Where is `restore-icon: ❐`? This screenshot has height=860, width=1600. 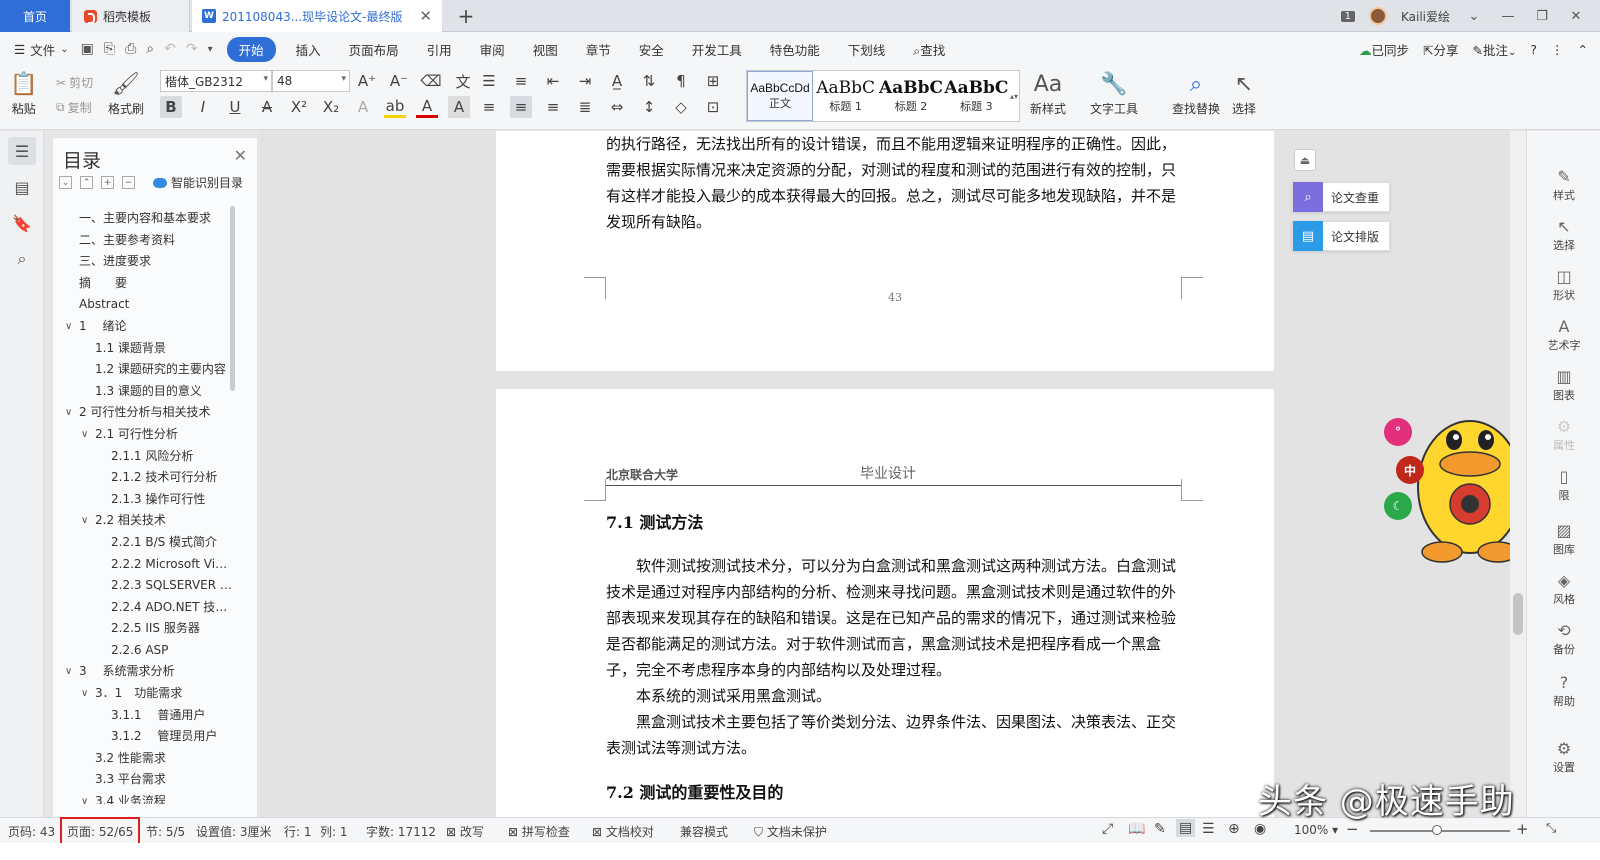
restore-icon: ❐ is located at coordinates (1542, 16).